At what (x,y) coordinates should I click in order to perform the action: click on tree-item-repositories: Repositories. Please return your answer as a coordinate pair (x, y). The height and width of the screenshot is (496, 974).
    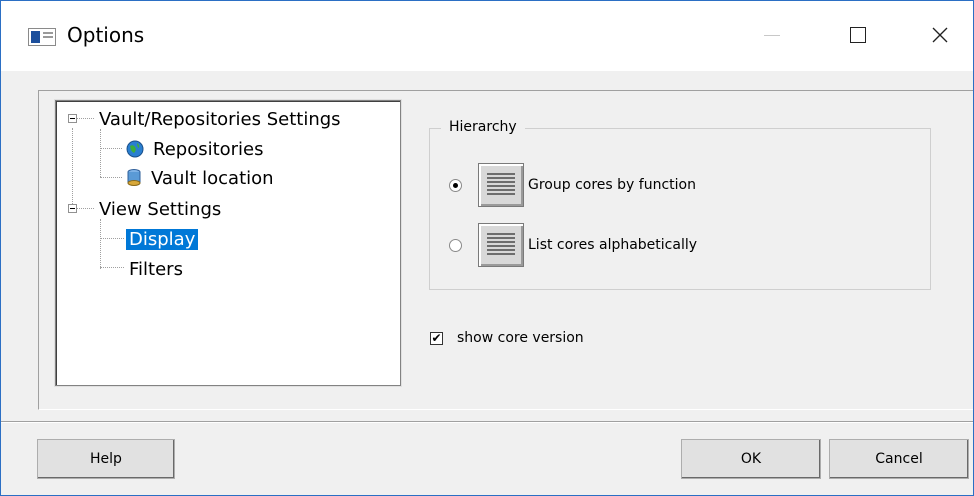
    Looking at the image, I should click on (196, 149).